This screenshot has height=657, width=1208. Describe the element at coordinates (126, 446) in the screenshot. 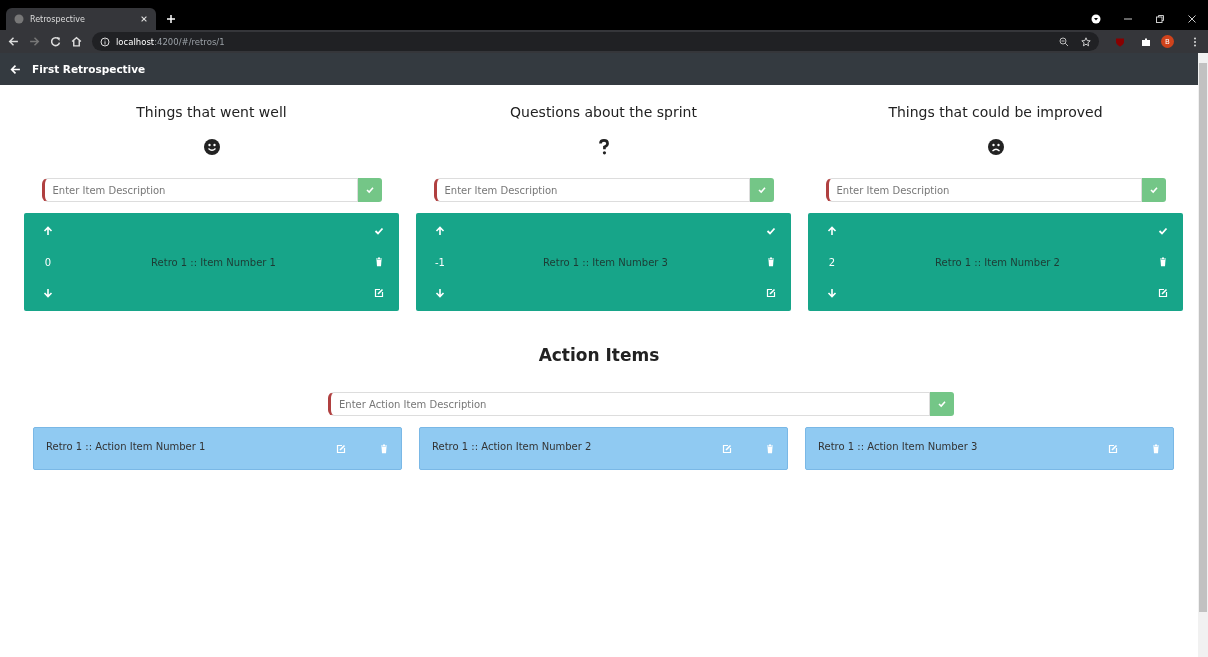

I see `action-item-text: Retro 1 :: Action Item Number 1` at that location.